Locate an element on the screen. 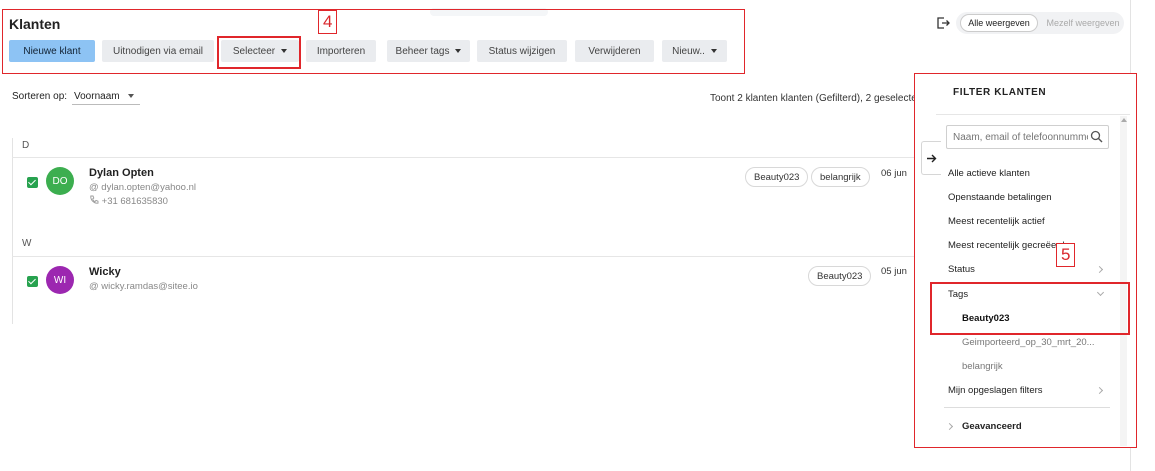 The width and height of the screenshot is (1155, 471). annotation-box-toolbar is located at coordinates (373, 41).